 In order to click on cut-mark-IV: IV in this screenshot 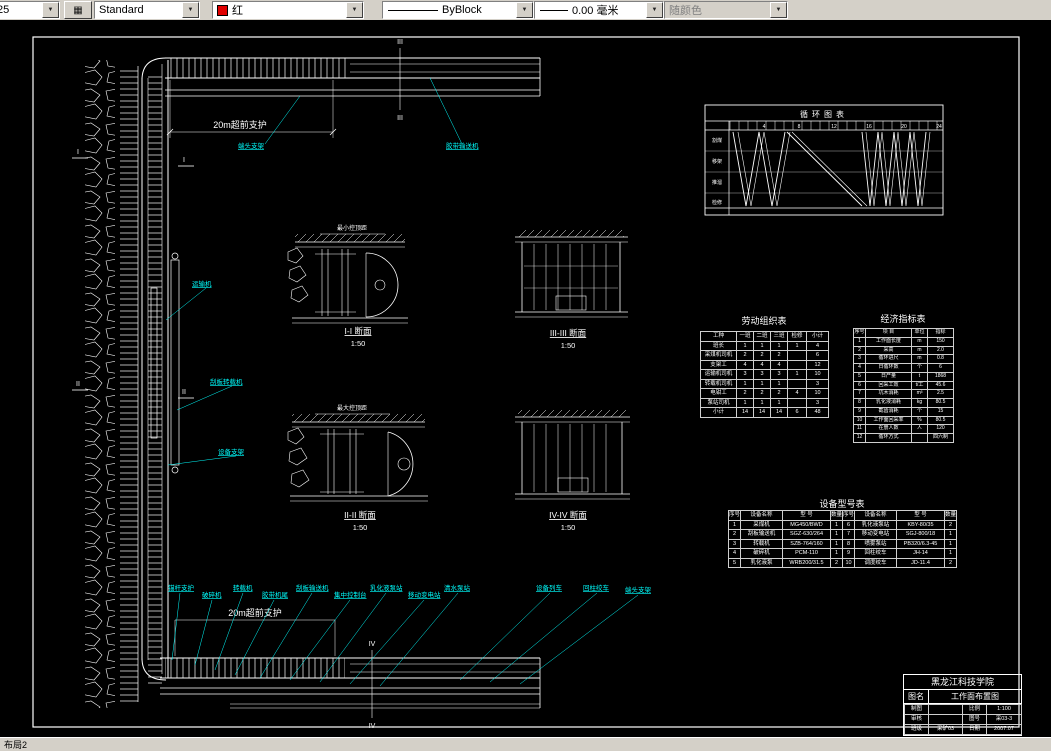, I will do `click(372, 726)`.